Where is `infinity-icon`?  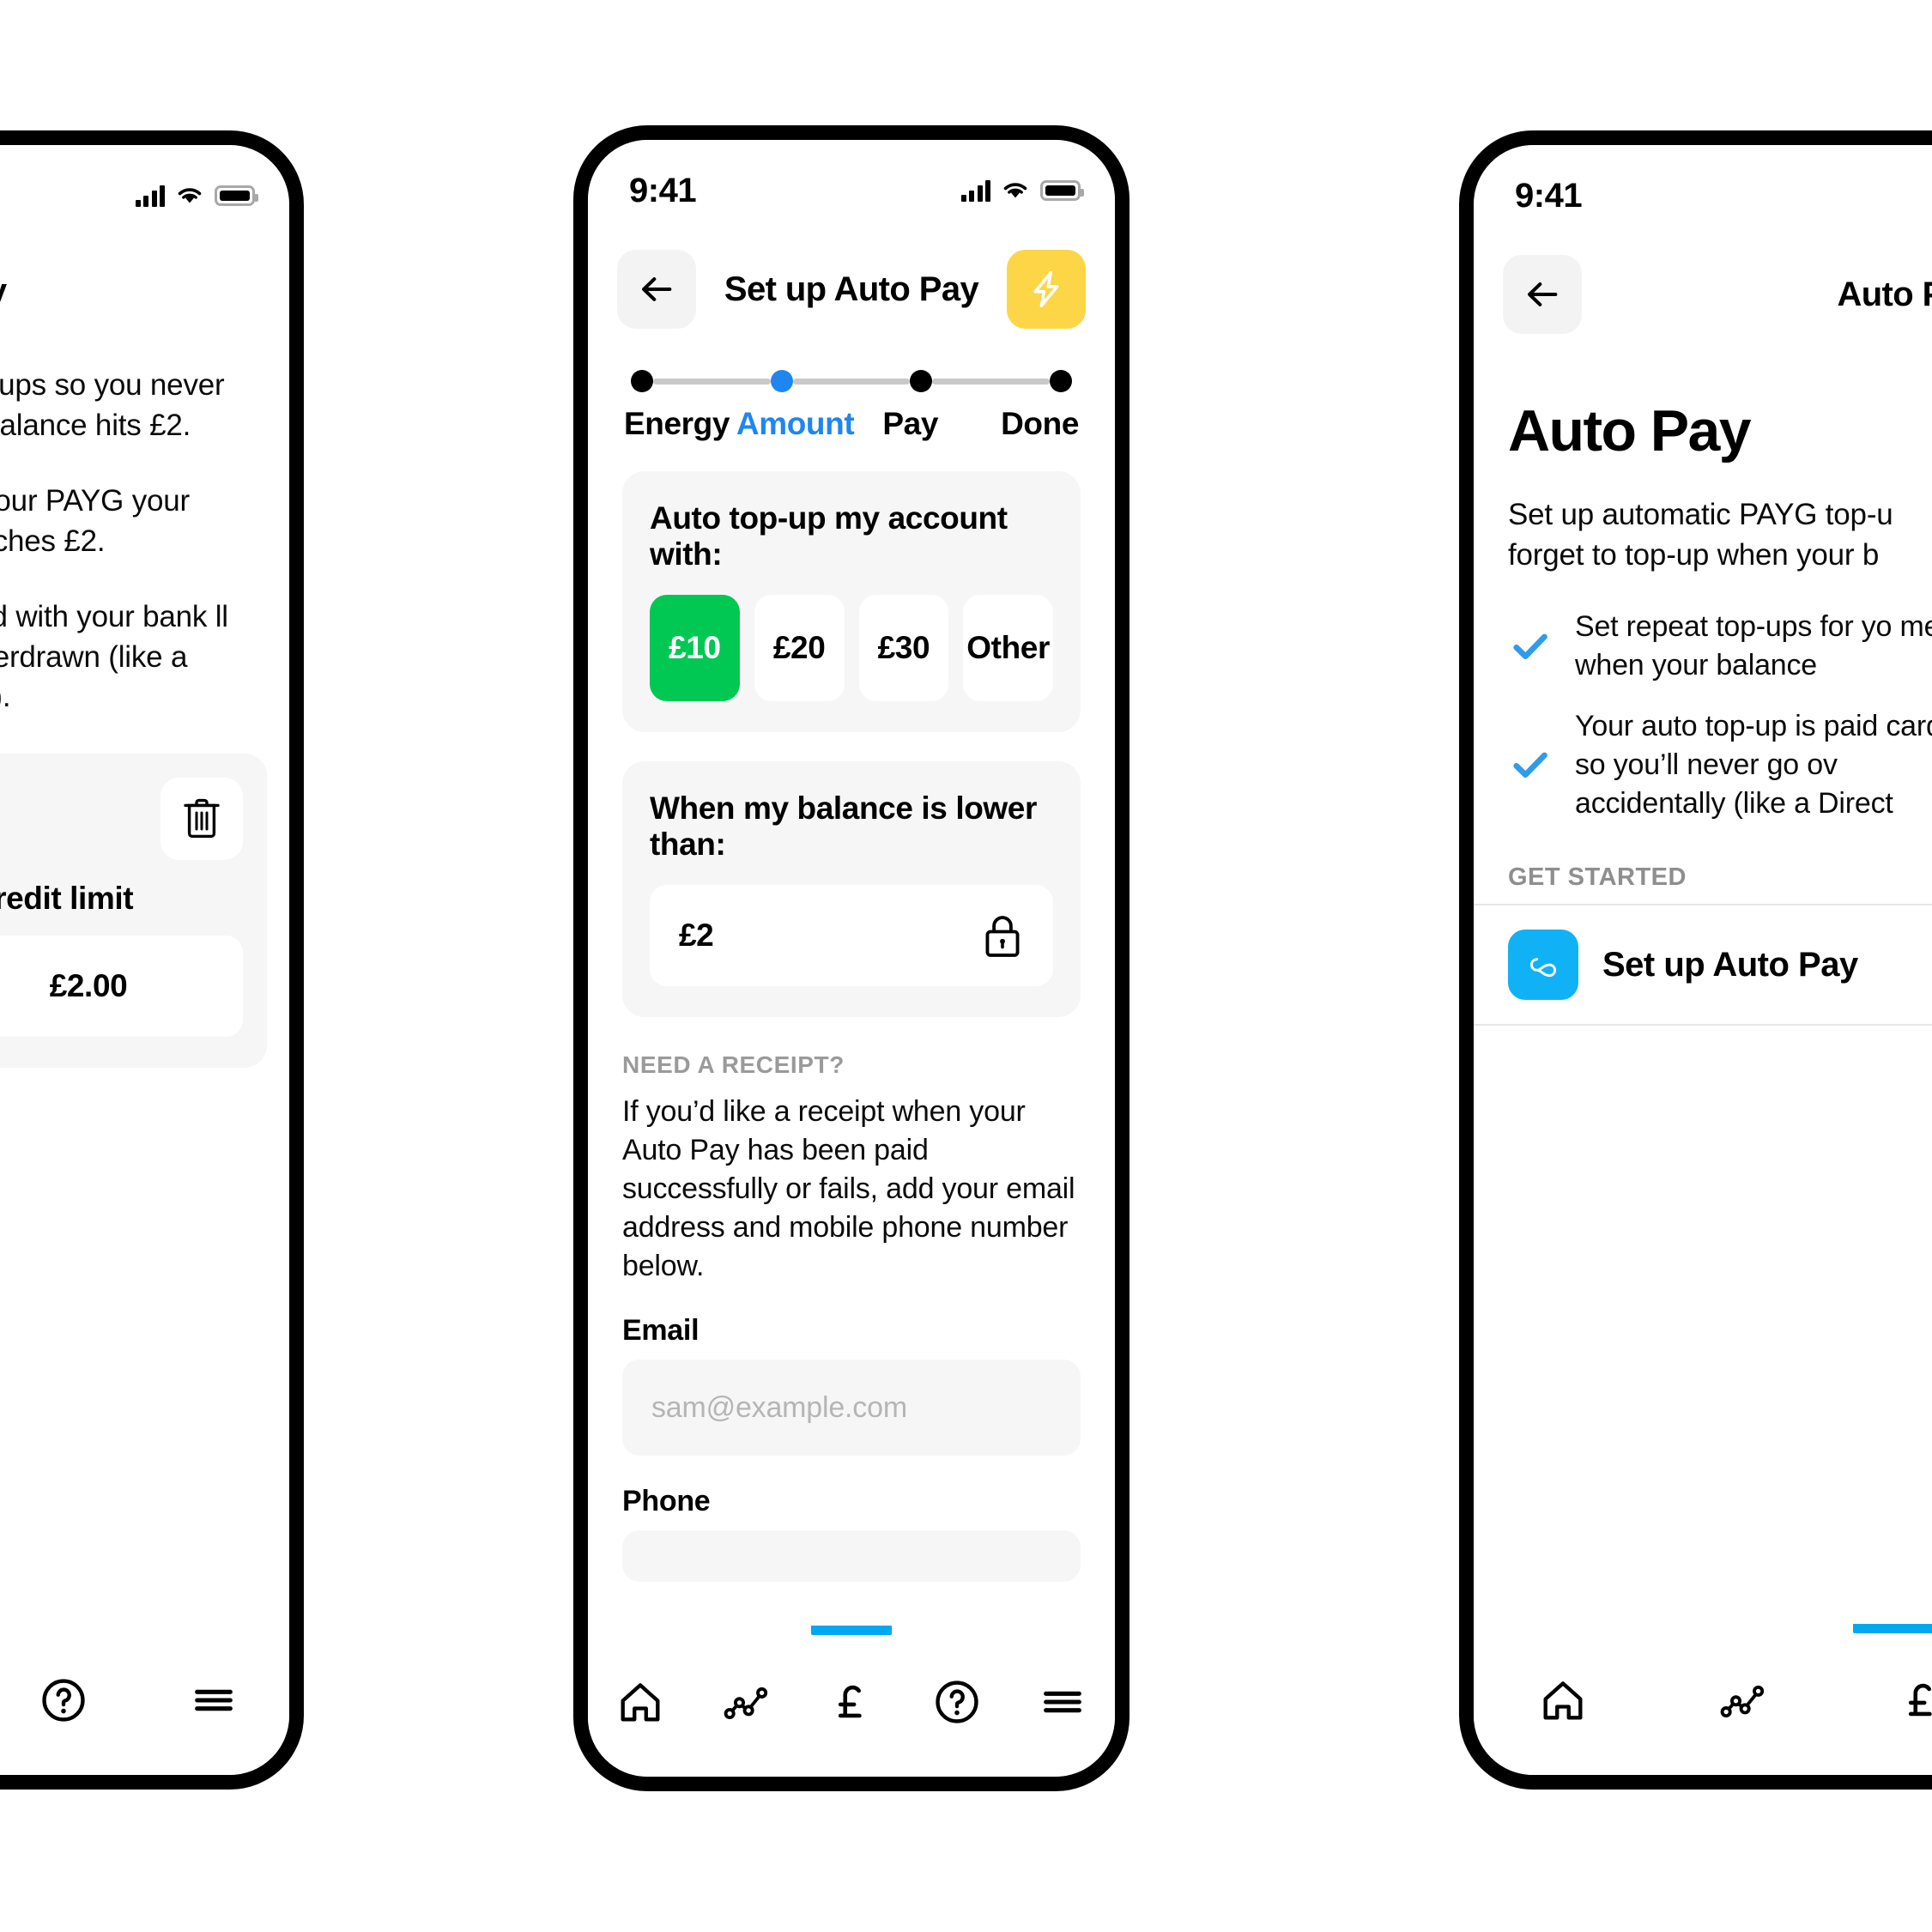 infinity-icon is located at coordinates (1543, 968).